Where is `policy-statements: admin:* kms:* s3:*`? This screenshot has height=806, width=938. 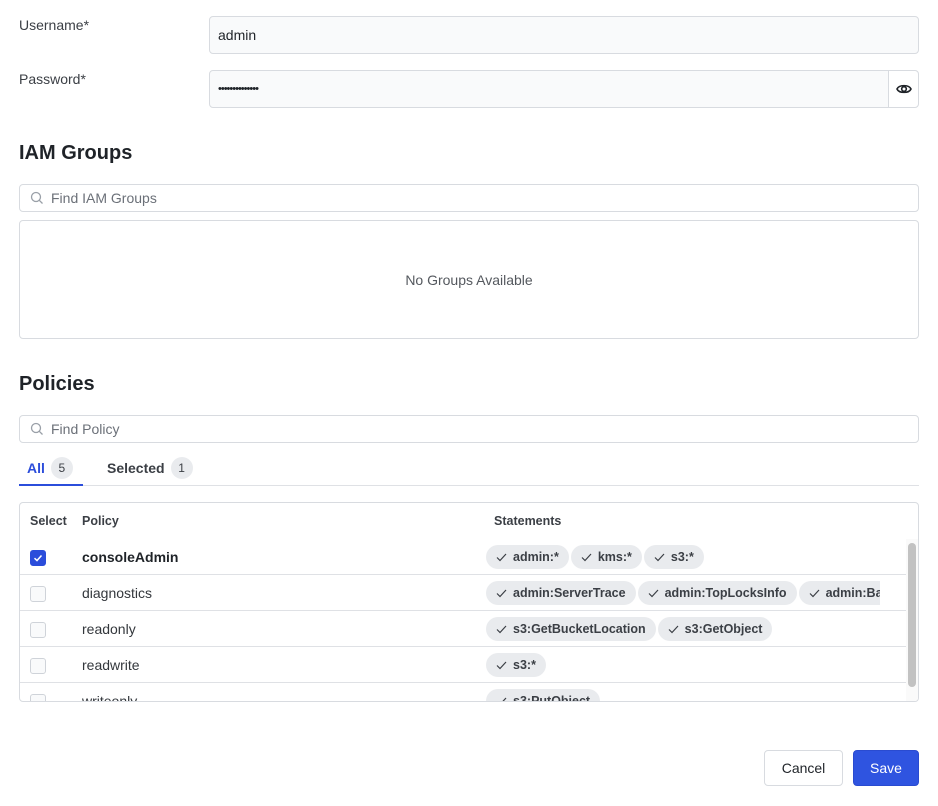
policy-statements: admin:* kms:* s3:* is located at coordinates (683, 557).